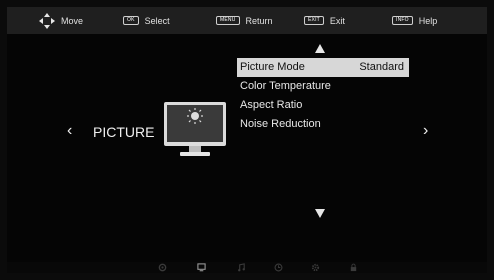  Describe the element at coordinates (72, 20) in the screenshot. I see `hint-move-label: Move` at that location.